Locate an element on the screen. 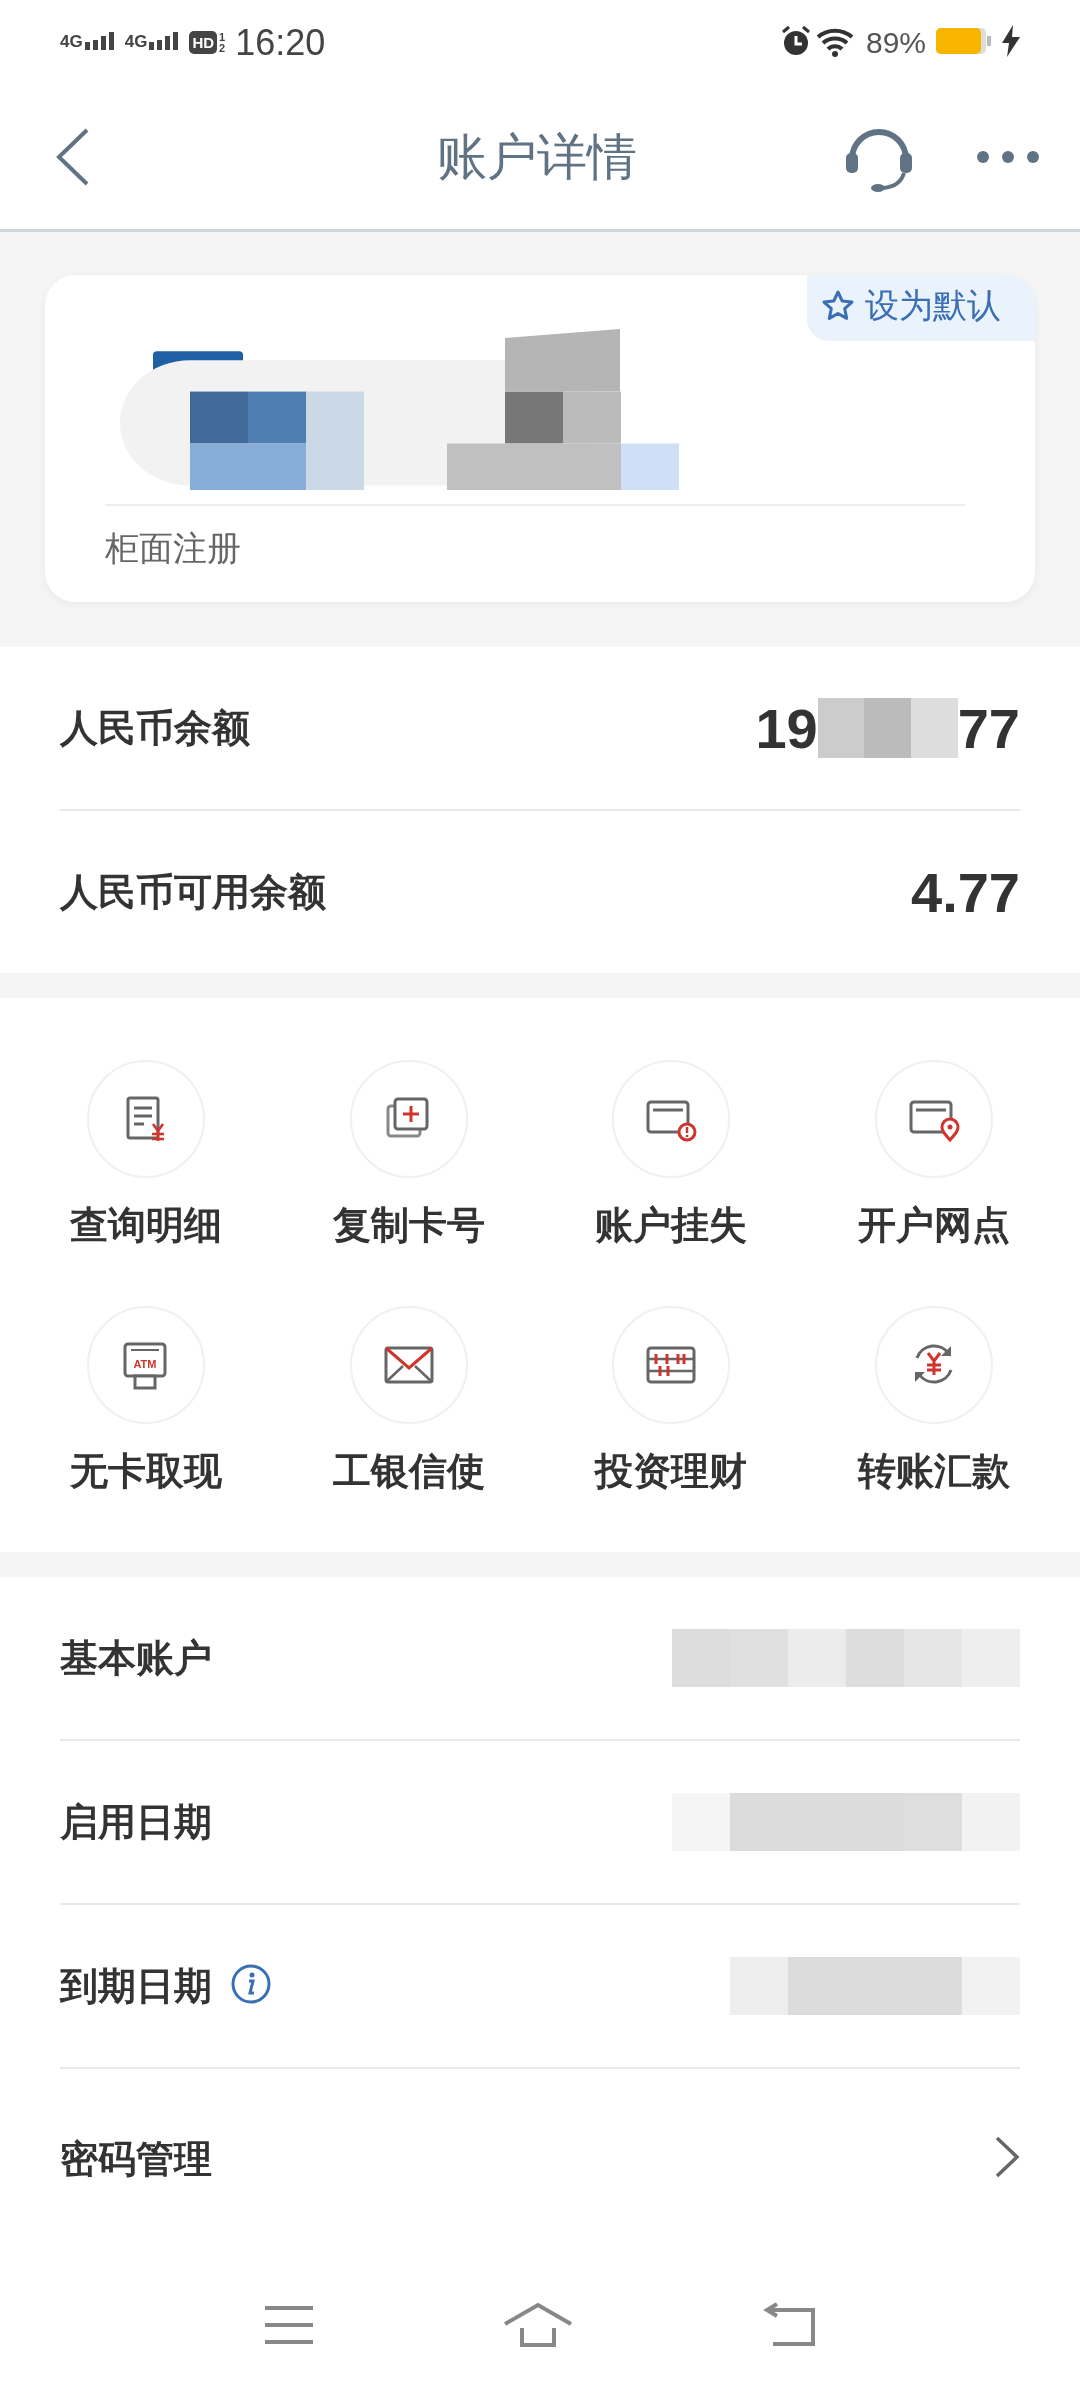  sim-mark: 1 is located at coordinates (222, 37).